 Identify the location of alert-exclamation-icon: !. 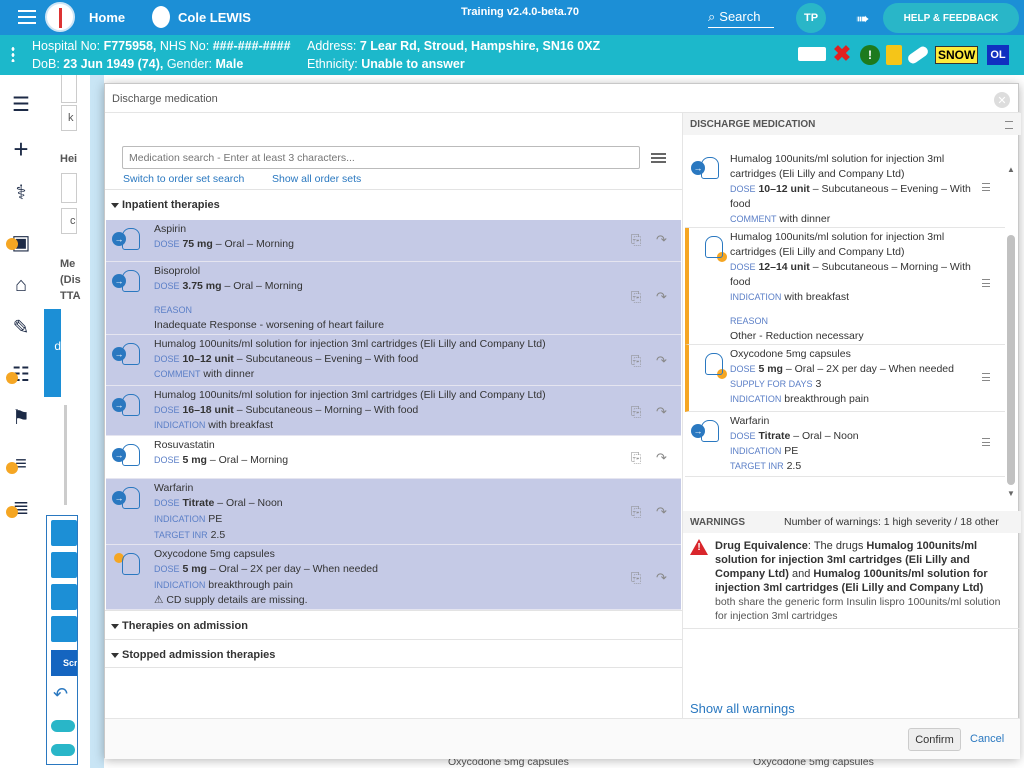
(870, 55).